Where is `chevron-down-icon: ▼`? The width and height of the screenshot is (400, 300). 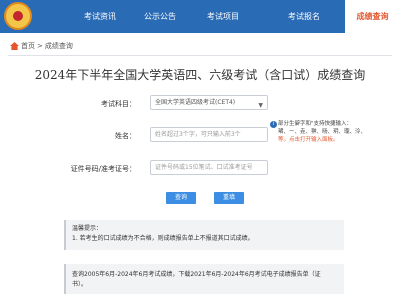
chevron-down-icon: ▼ is located at coordinates (260, 105).